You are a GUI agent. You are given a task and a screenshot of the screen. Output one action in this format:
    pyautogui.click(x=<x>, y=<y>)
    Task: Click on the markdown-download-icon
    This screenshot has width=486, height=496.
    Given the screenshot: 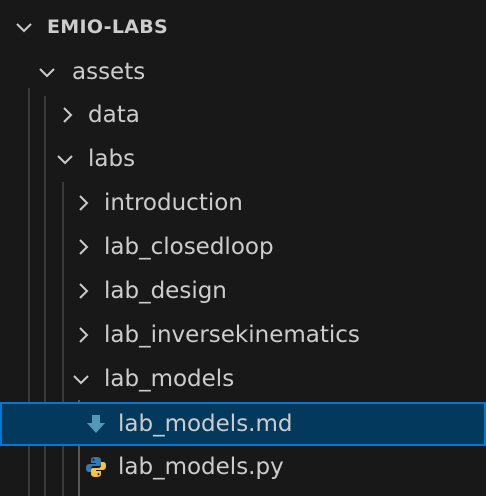 What is the action you would take?
    pyautogui.click(x=96, y=424)
    